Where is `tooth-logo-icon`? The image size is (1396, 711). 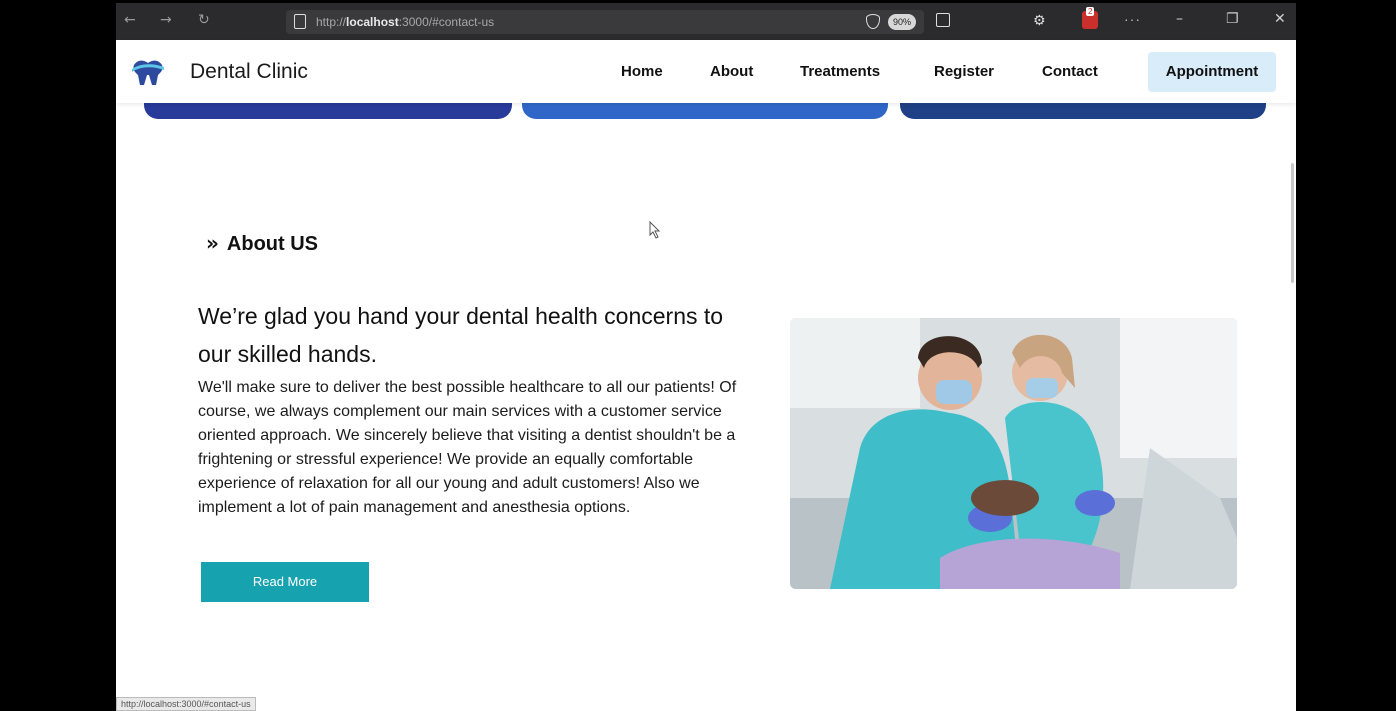
tooth-logo-icon is located at coordinates (148, 74).